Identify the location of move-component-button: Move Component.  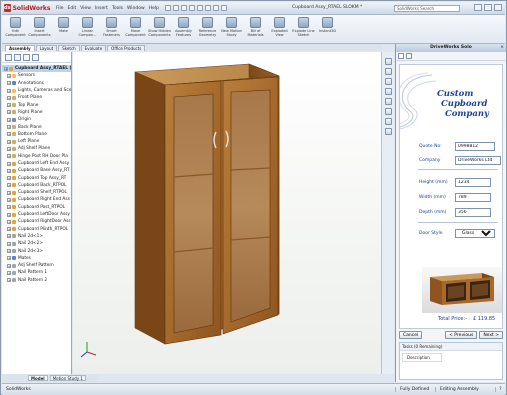
(135, 27).